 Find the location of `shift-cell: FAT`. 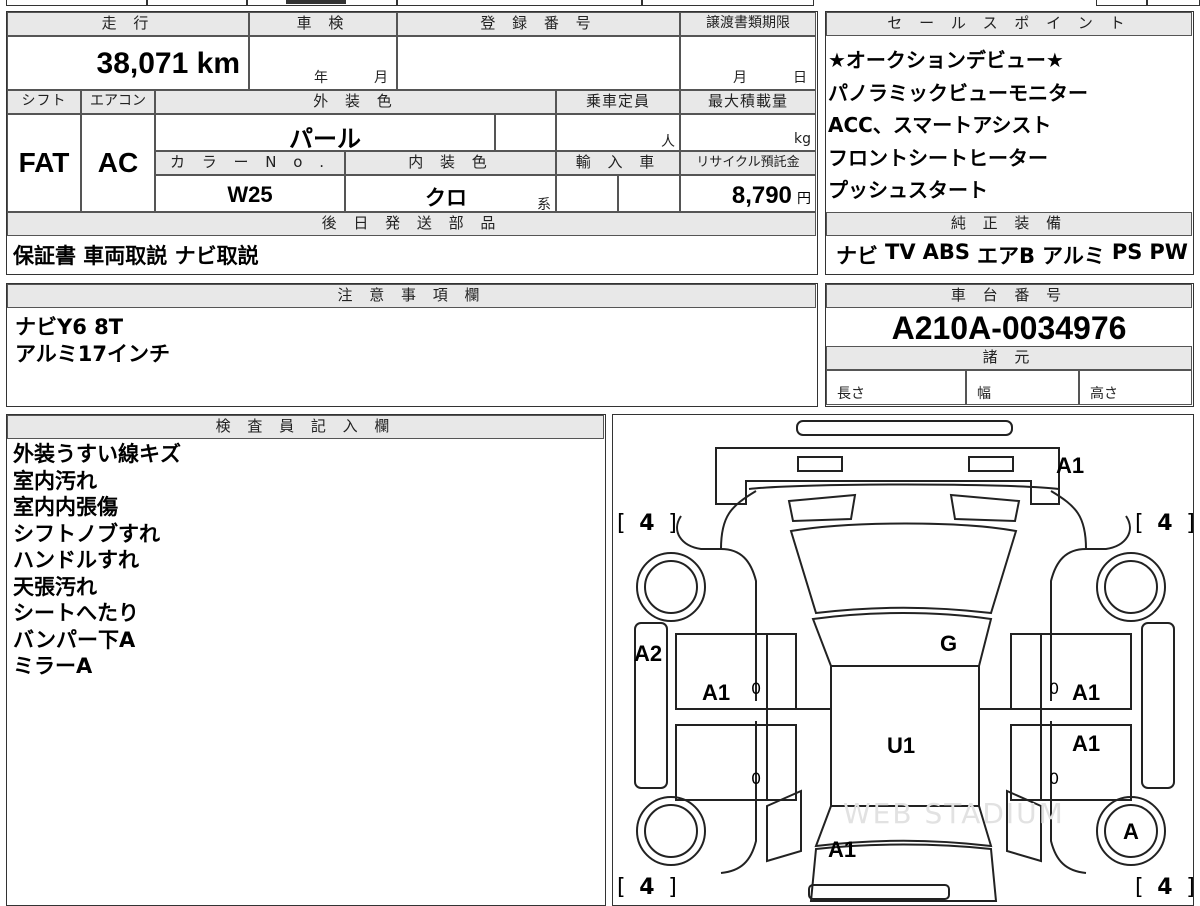

shift-cell: FAT is located at coordinates (44, 163).